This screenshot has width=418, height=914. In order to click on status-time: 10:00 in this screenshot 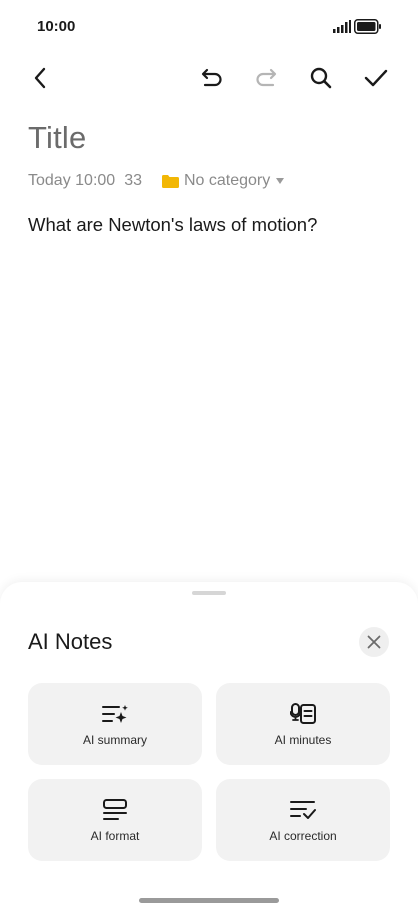, I will do `click(56, 26)`.